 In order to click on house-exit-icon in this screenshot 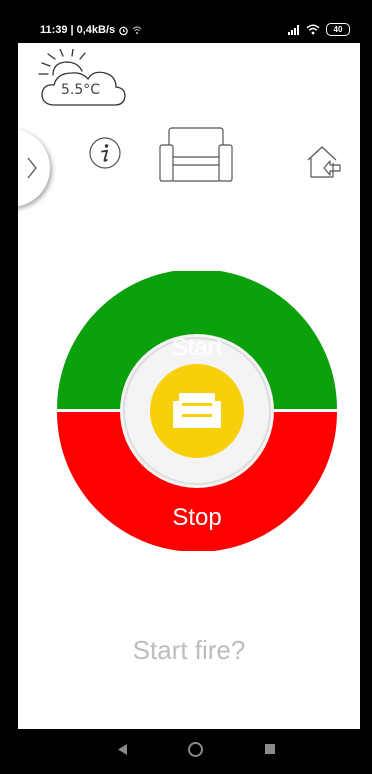, I will do `click(324, 162)`.